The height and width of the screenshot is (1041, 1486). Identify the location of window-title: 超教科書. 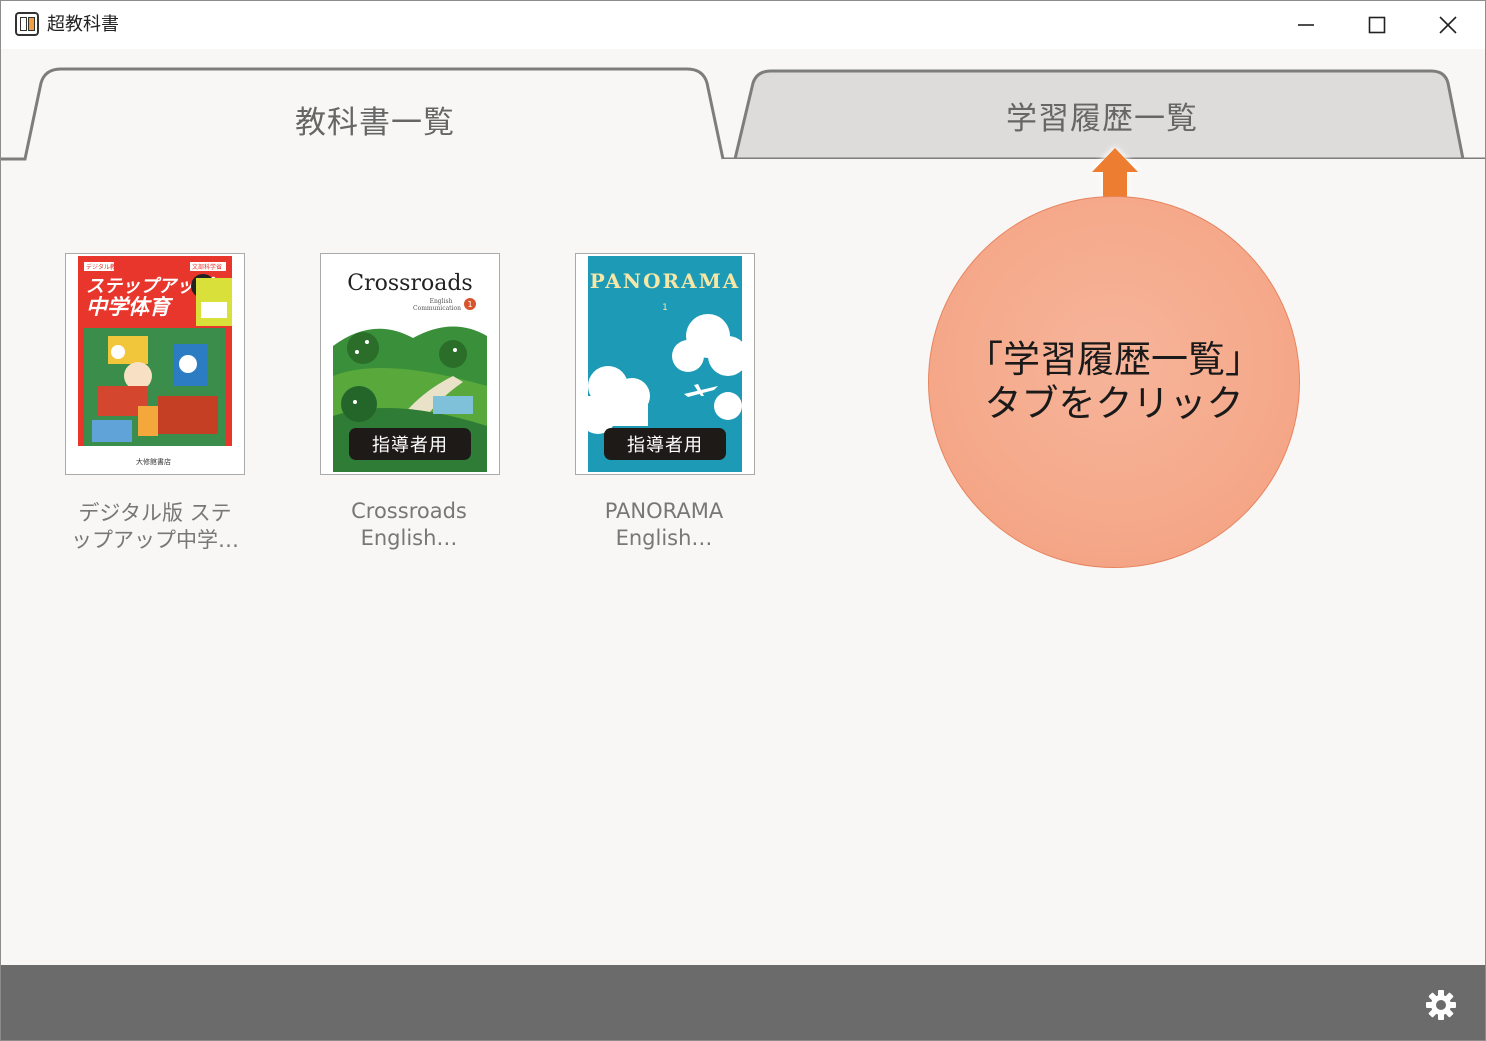
(83, 24).